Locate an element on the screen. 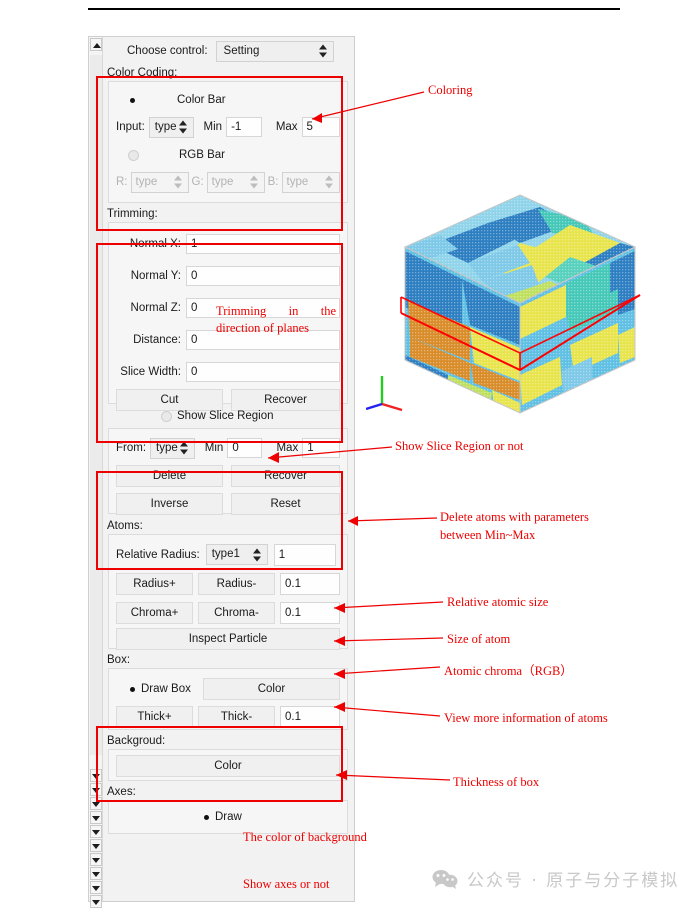 This screenshot has height=915, width=698. input-label: Input: is located at coordinates (130, 127).